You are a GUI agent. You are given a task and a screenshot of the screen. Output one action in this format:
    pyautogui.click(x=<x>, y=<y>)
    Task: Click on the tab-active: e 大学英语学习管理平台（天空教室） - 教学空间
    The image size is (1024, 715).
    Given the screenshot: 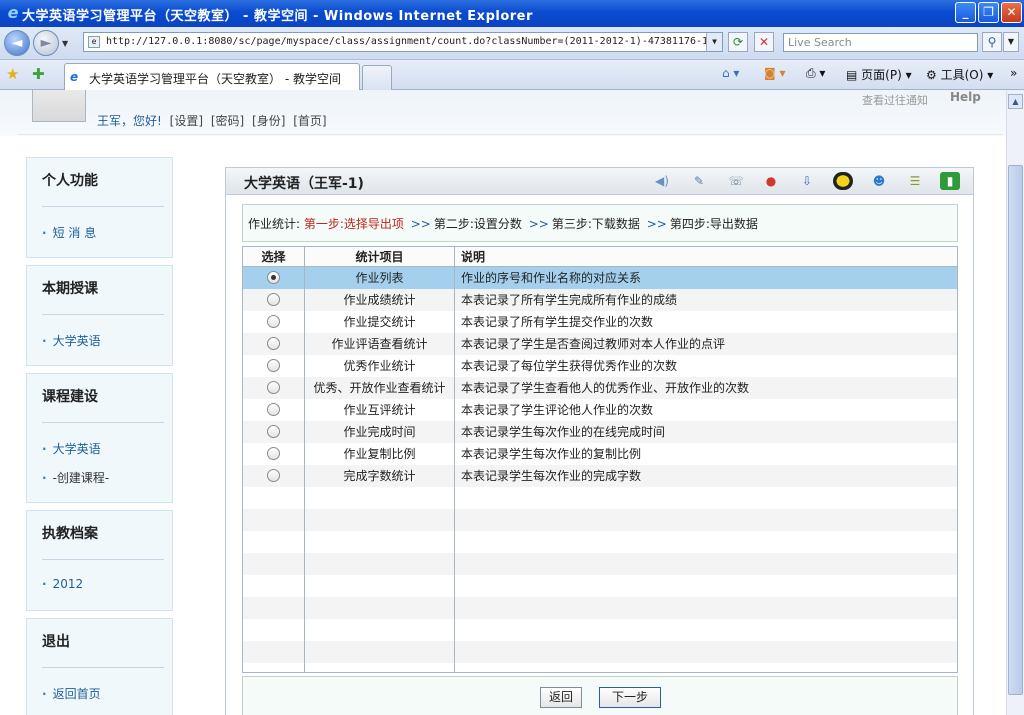 What is the action you would take?
    pyautogui.click(x=212, y=76)
    